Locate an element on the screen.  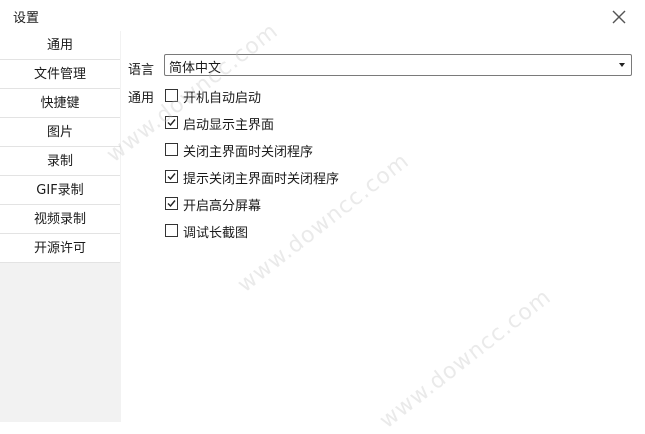
language-label: 语言 is located at coordinates (141, 70).